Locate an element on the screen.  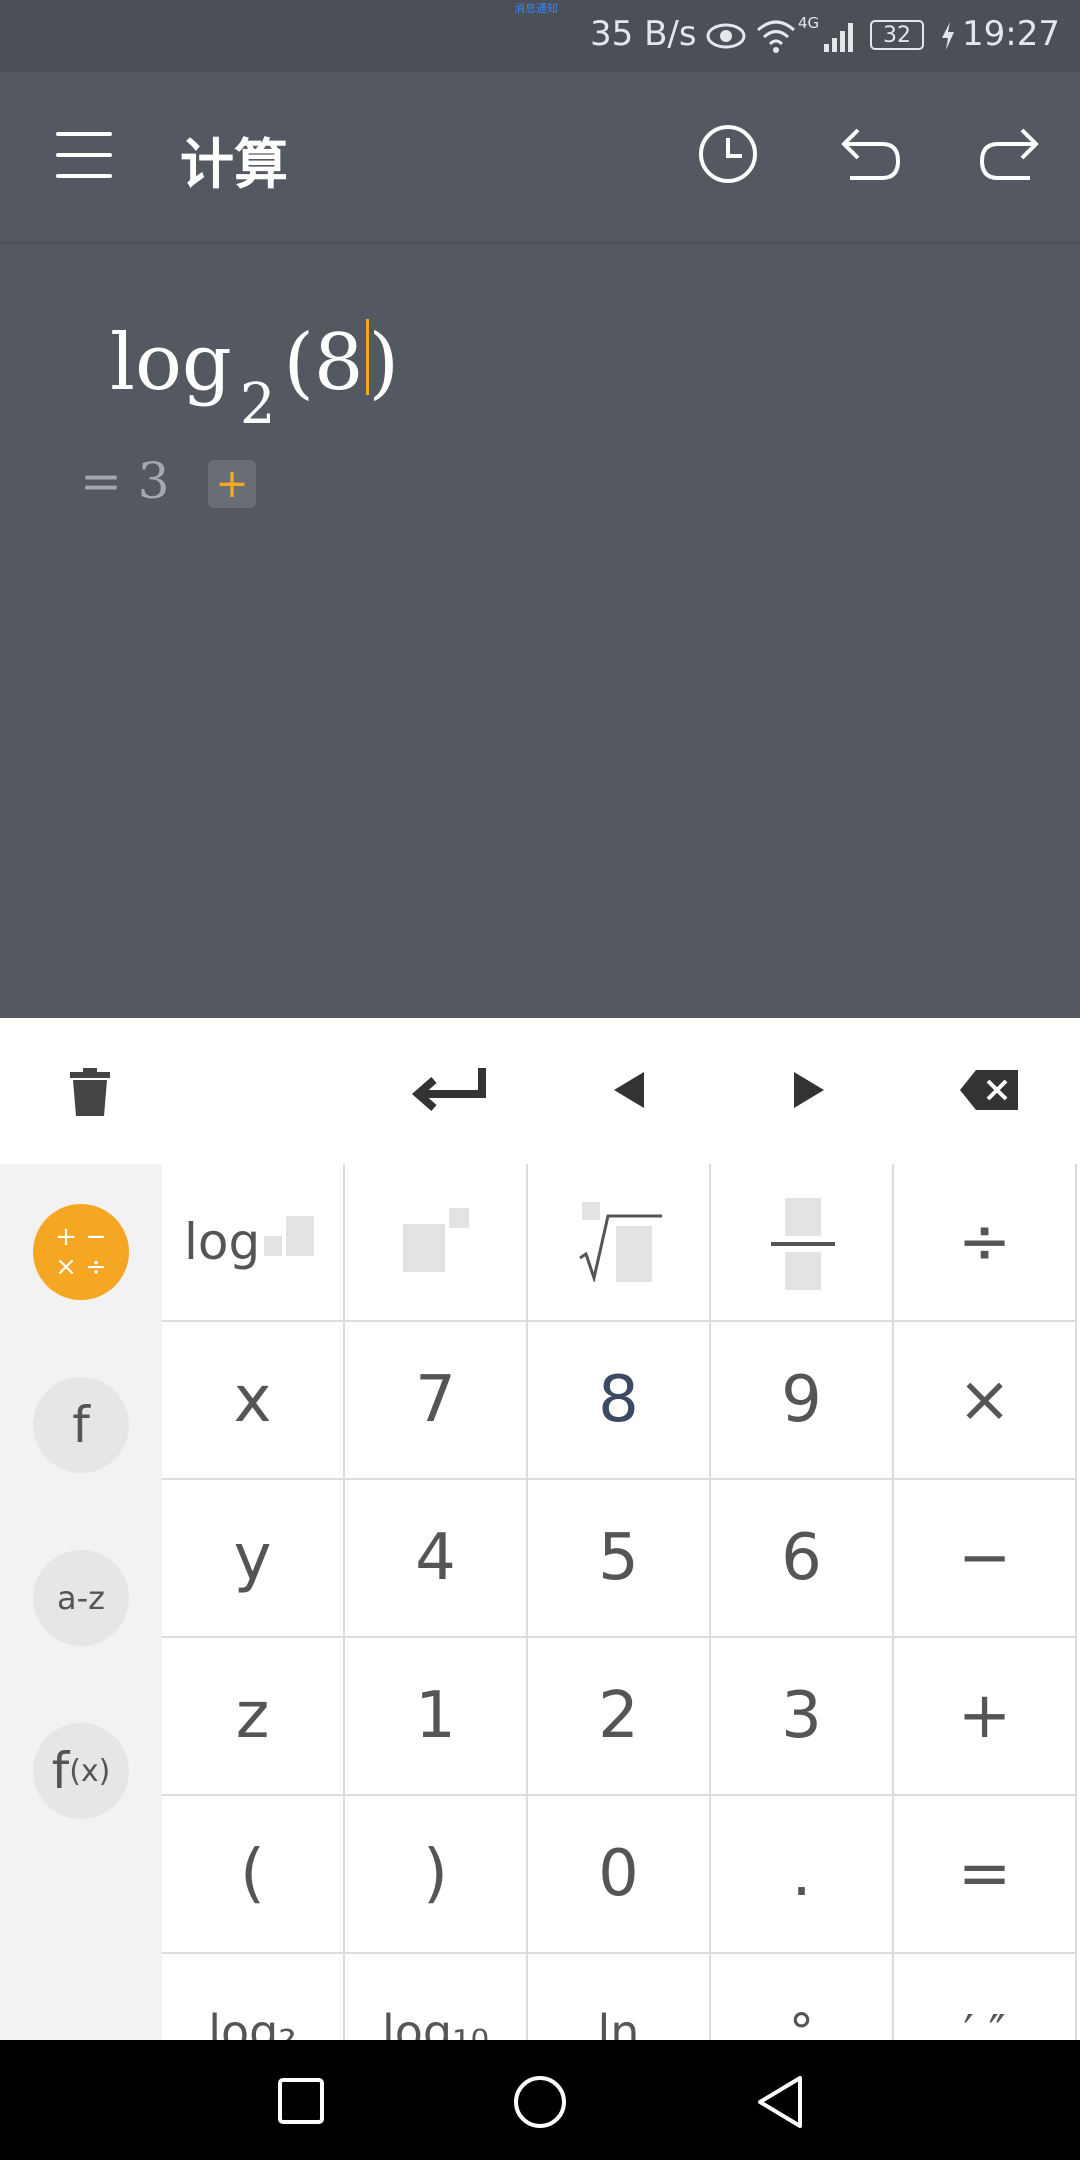
right-paren-key: ) is located at coordinates (436, 1875).